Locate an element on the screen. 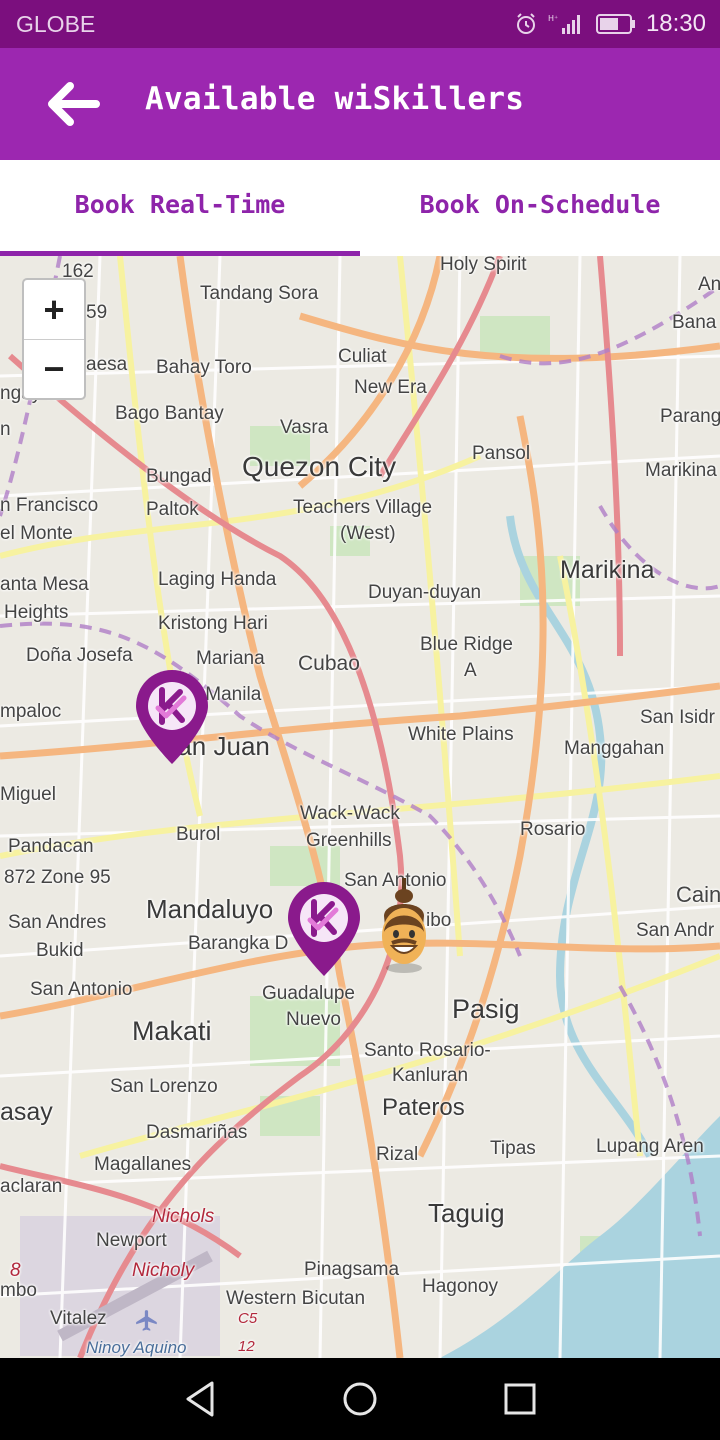 The image size is (720, 1440). map-label: asay is located at coordinates (26, 1112).